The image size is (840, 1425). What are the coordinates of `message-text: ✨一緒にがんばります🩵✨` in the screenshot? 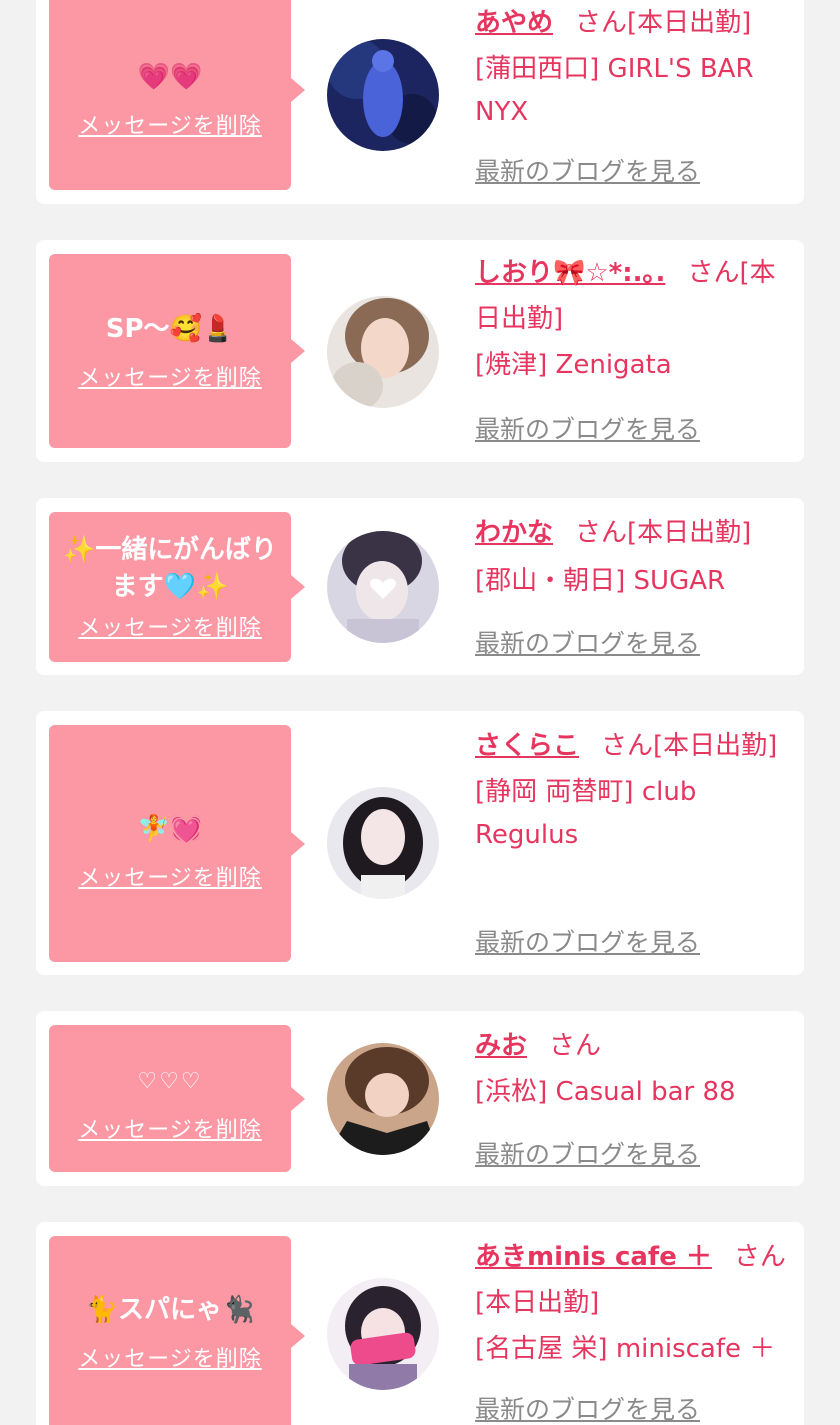 It's located at (170, 568).